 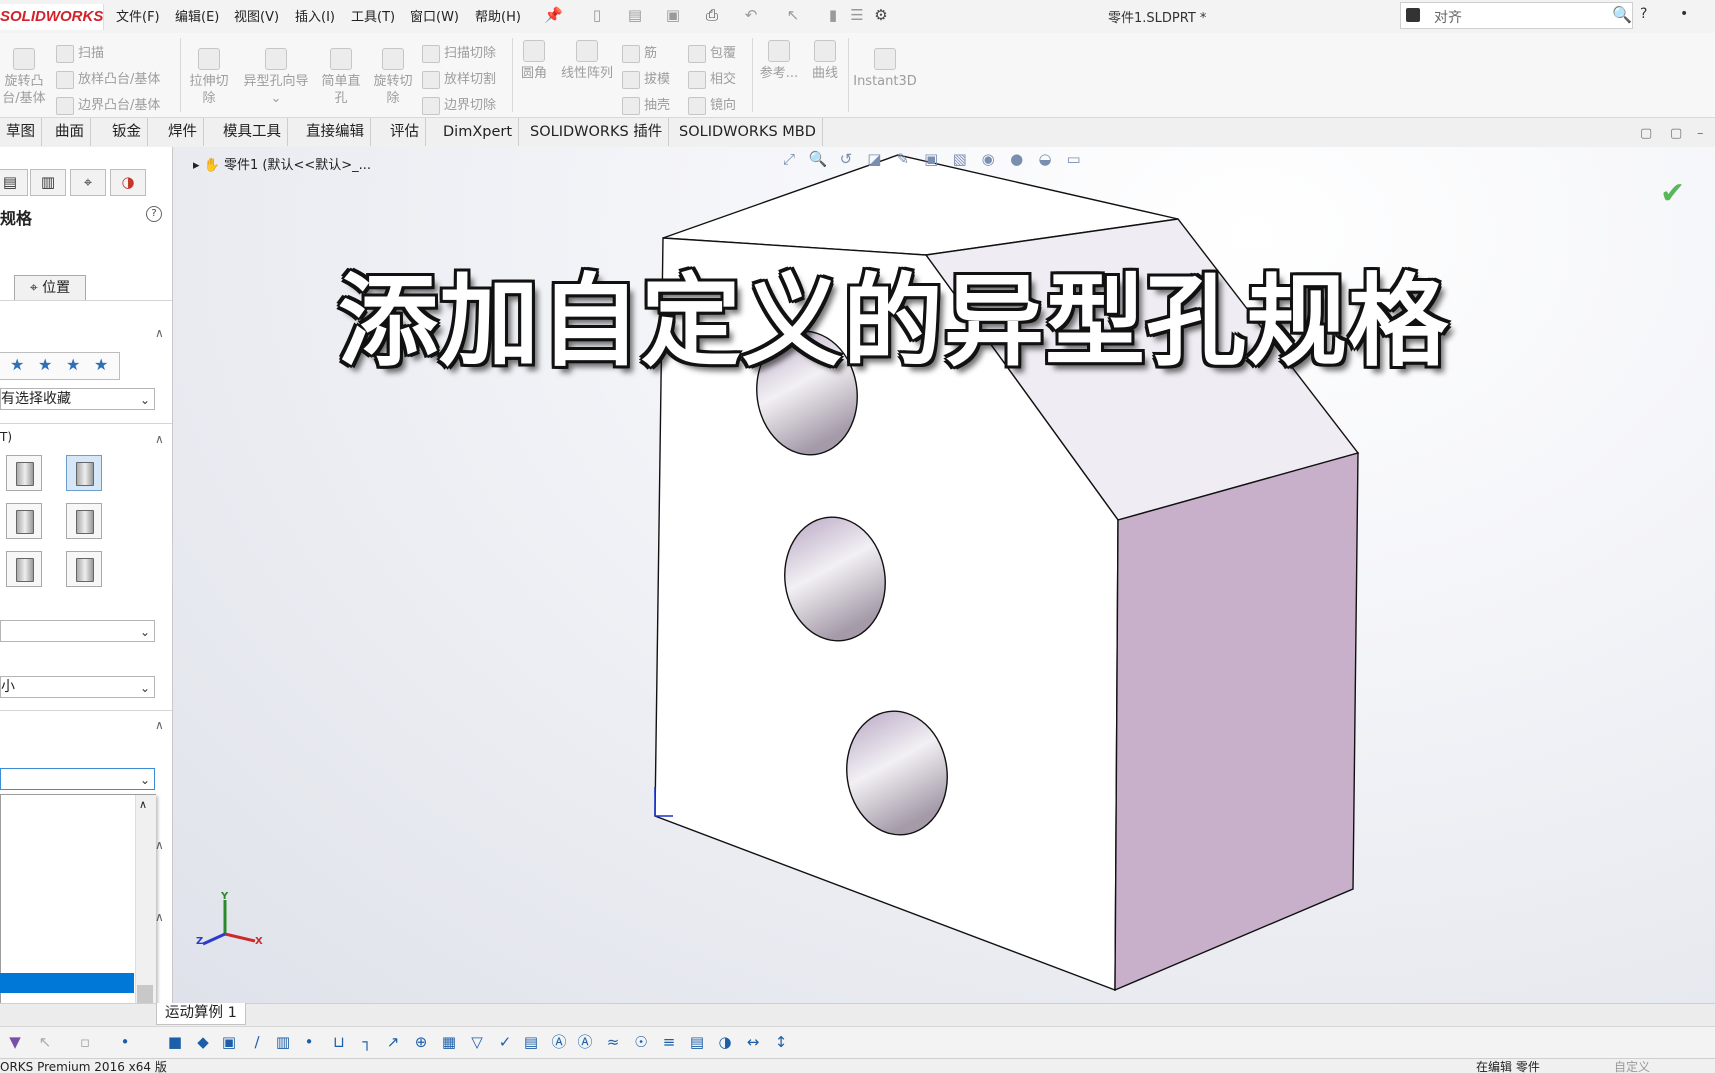 What do you see at coordinates (931, 159) in the screenshot?
I see `view-orientation-icon: ▣` at bounding box center [931, 159].